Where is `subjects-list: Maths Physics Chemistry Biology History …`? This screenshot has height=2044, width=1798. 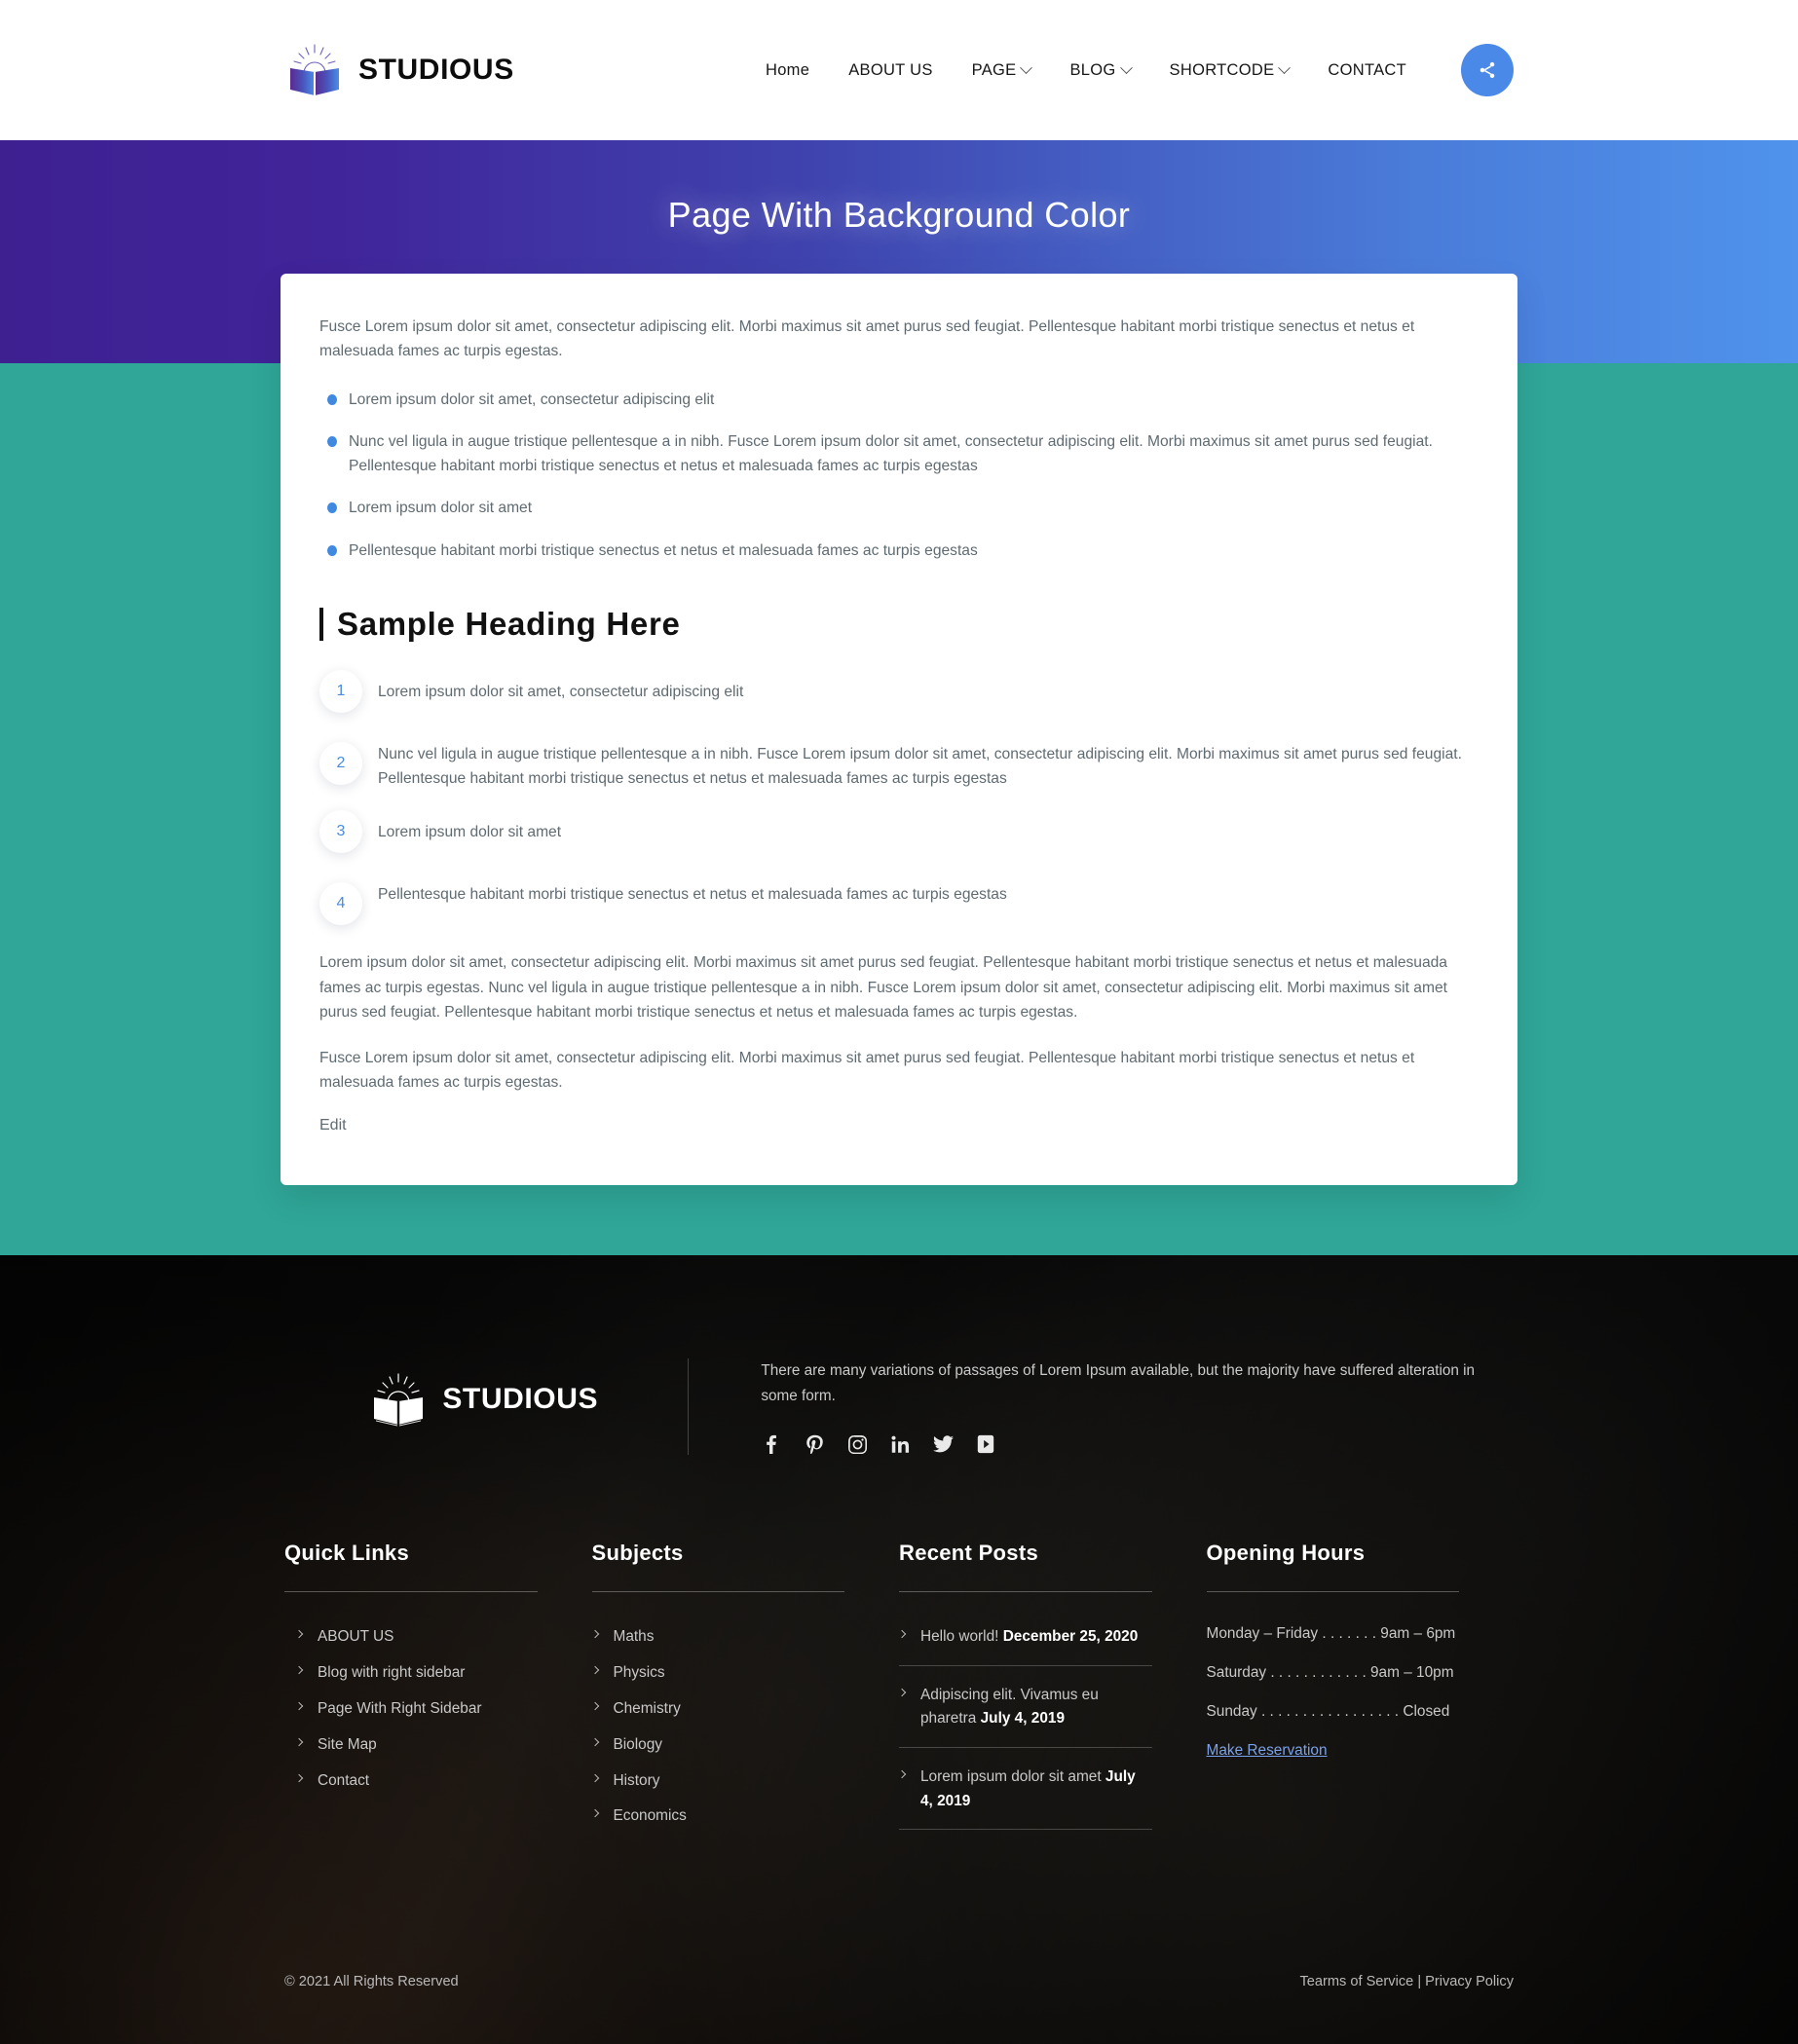
subjects-list: Maths Physics Chemistry Biology History … is located at coordinates (719, 1726).